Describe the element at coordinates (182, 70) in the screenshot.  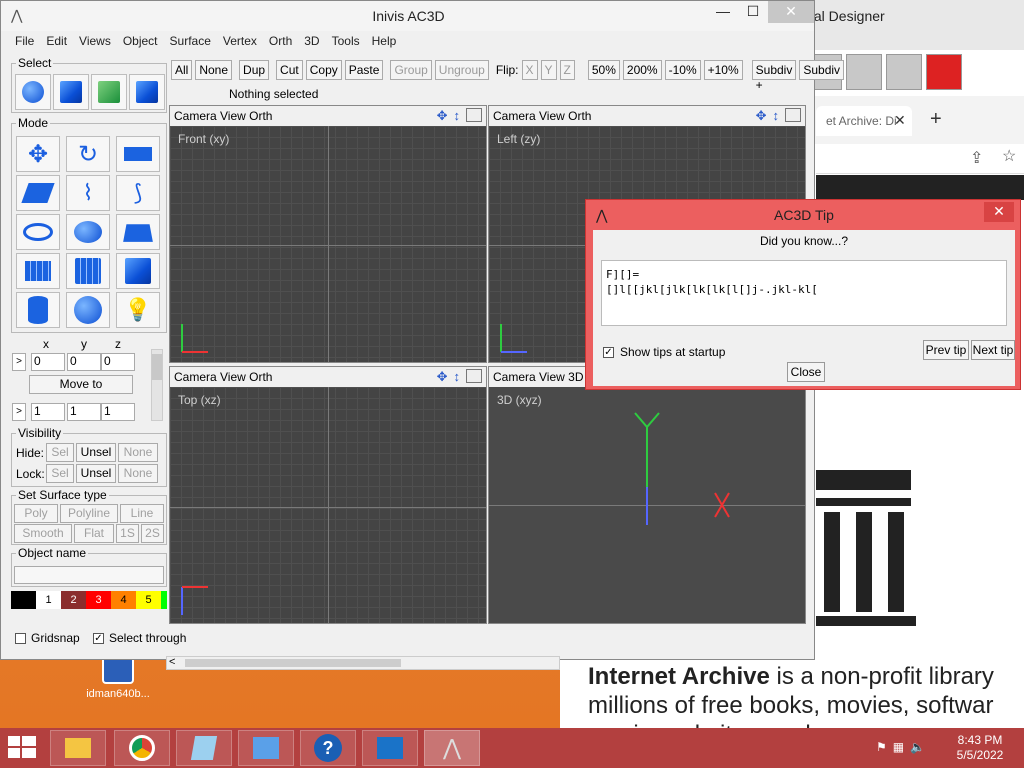
I see `select-all-button: All` at that location.